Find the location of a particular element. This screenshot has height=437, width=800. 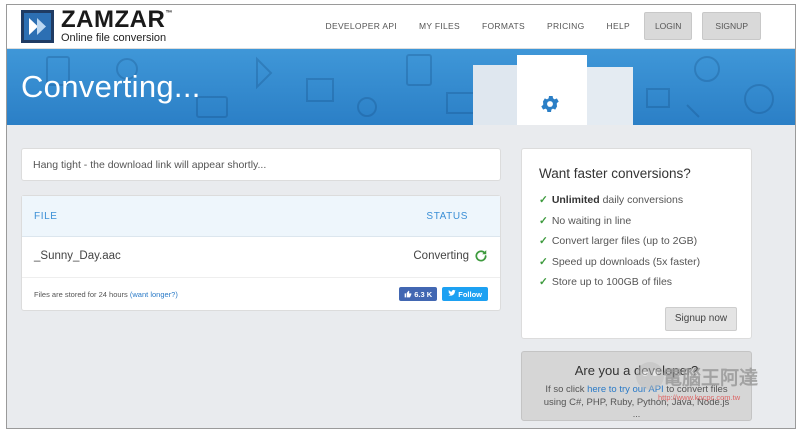

brand-tagline: Online file conversion is located at coordinates (114, 38).